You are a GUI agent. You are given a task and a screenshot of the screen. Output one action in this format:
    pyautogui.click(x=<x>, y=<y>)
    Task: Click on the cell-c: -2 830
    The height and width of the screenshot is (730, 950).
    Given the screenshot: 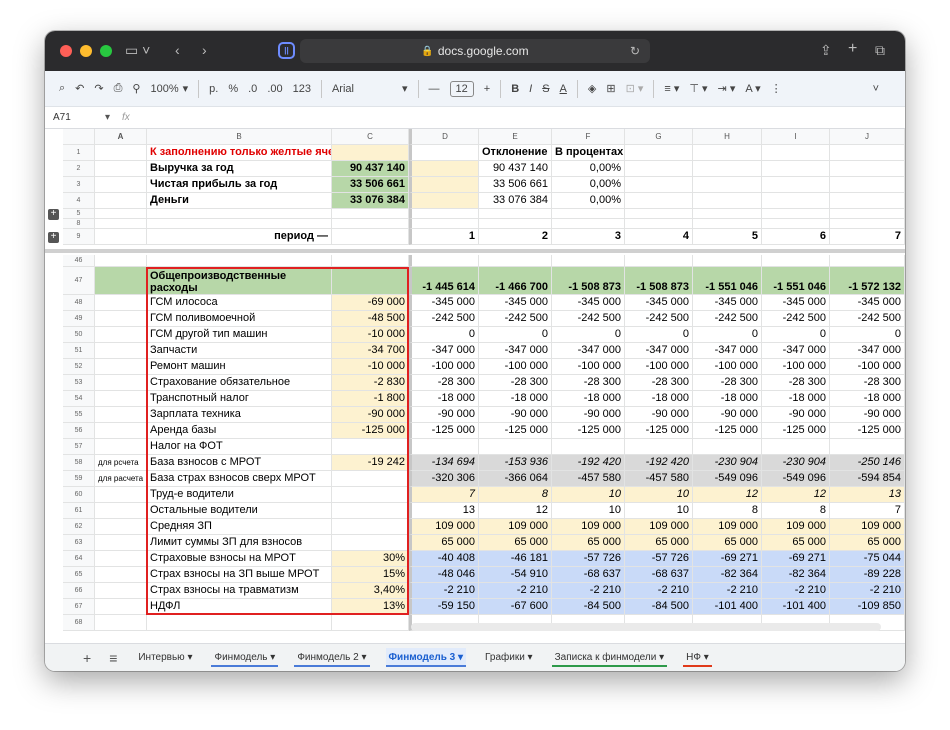 What is the action you would take?
    pyautogui.click(x=370, y=383)
    